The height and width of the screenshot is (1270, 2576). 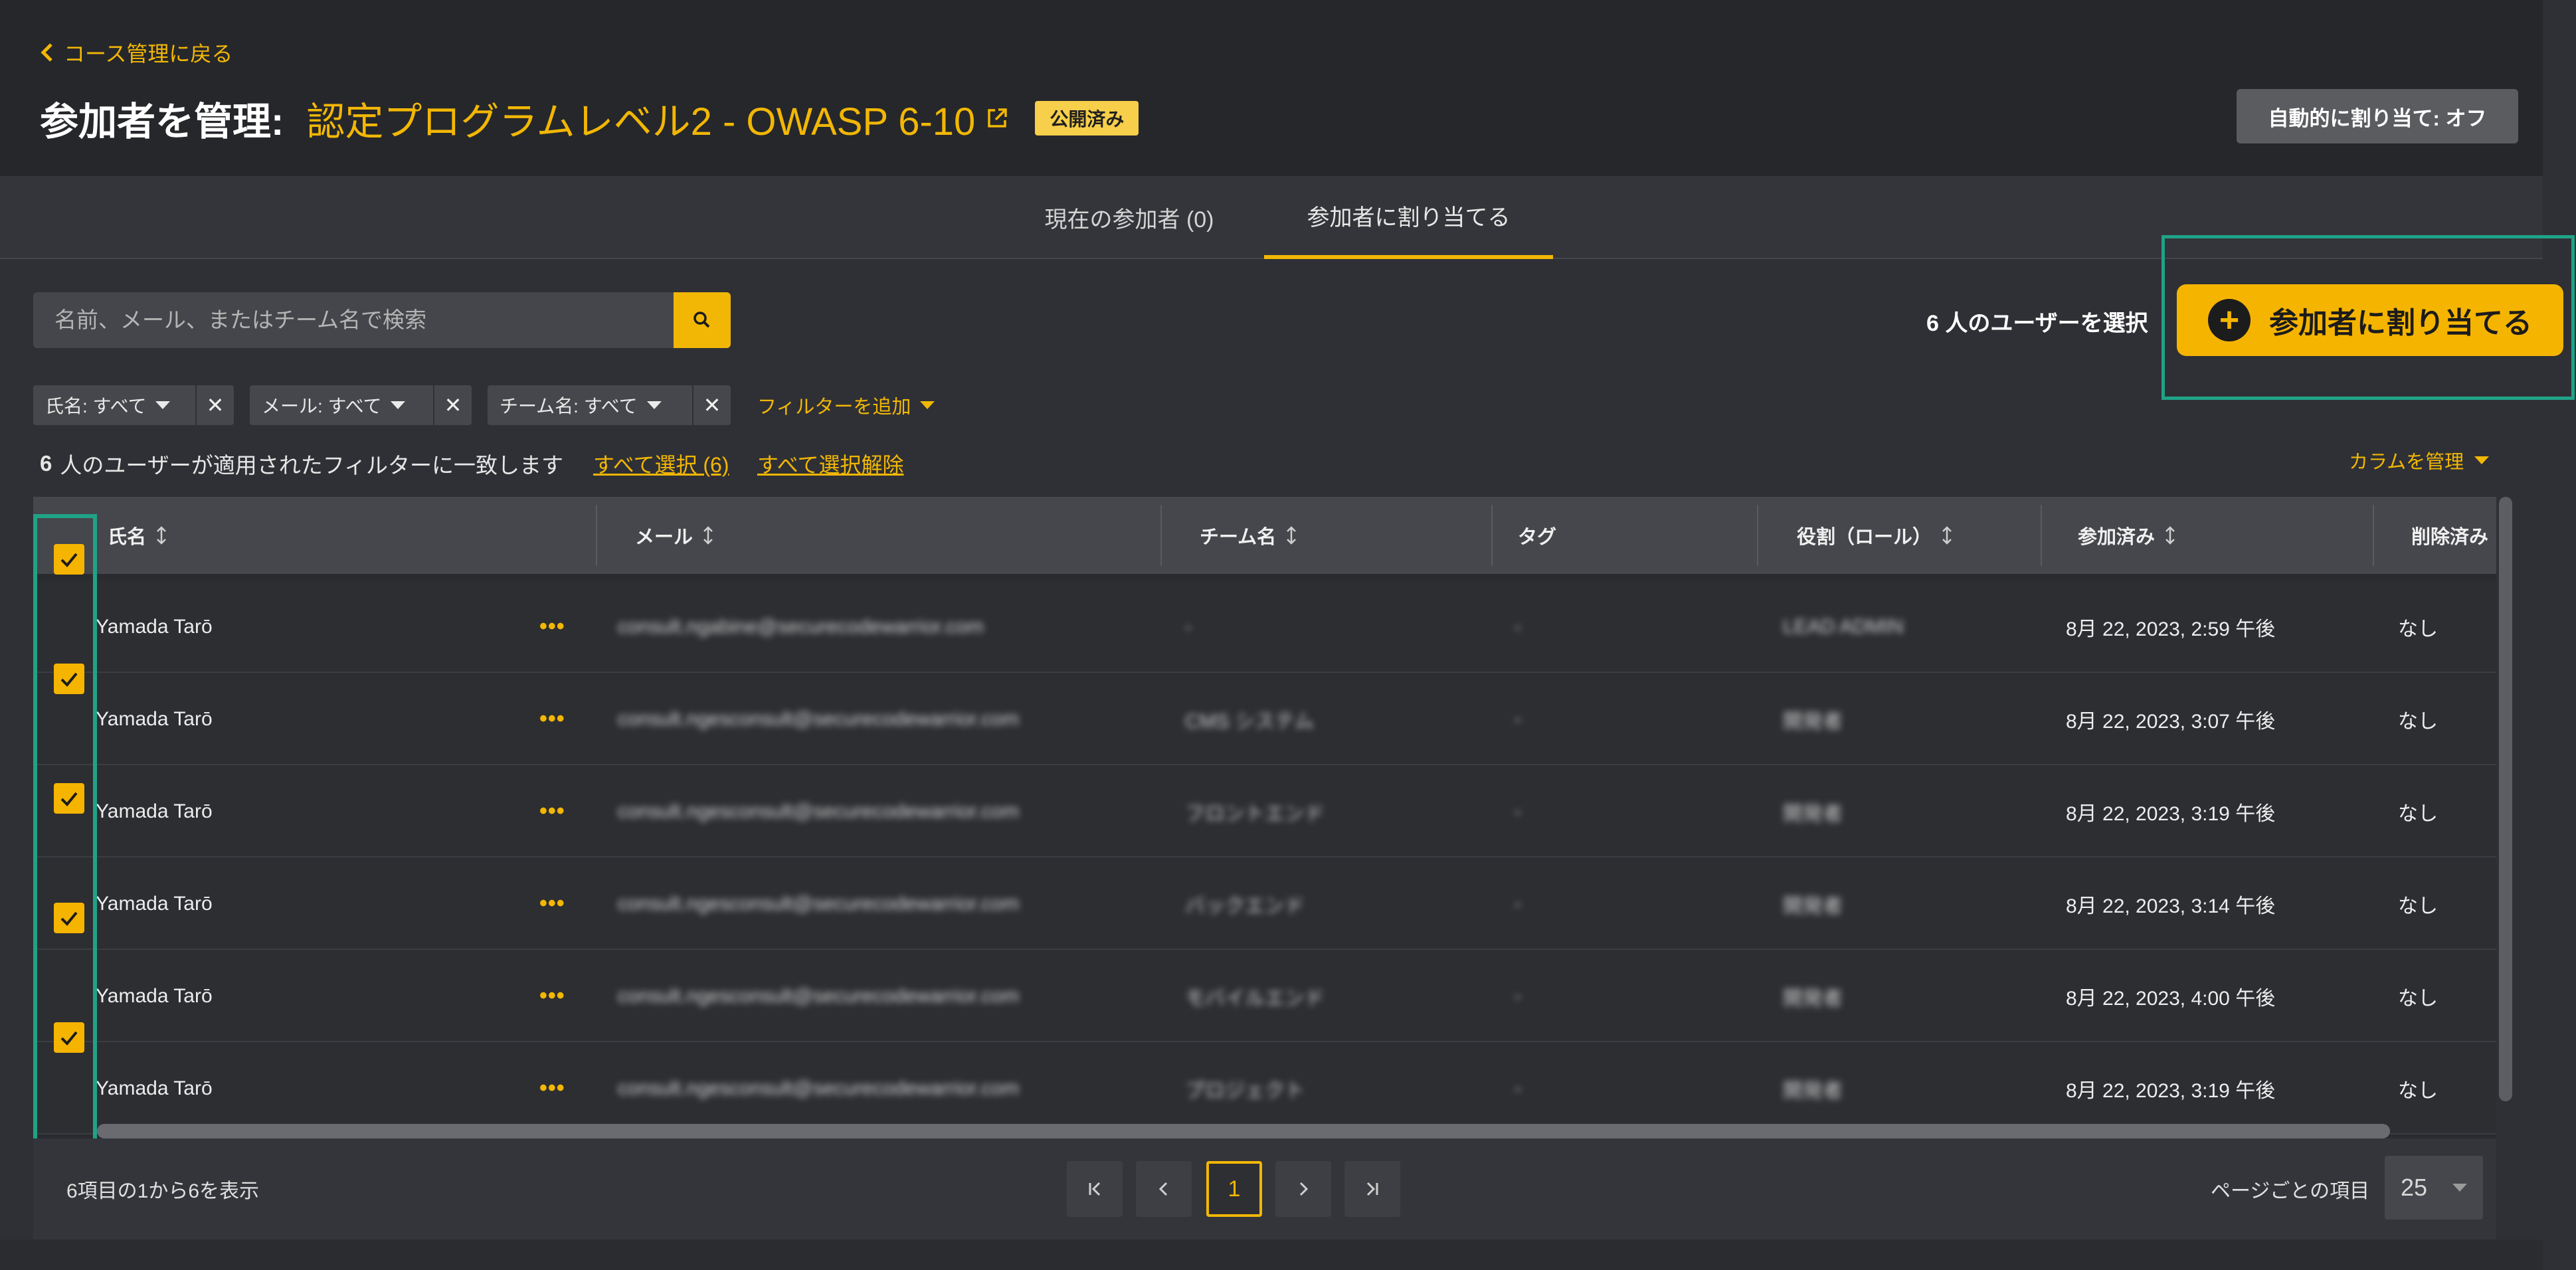 What do you see at coordinates (1255, 814) in the screenshot?
I see `cell-team: フロントエンド` at bounding box center [1255, 814].